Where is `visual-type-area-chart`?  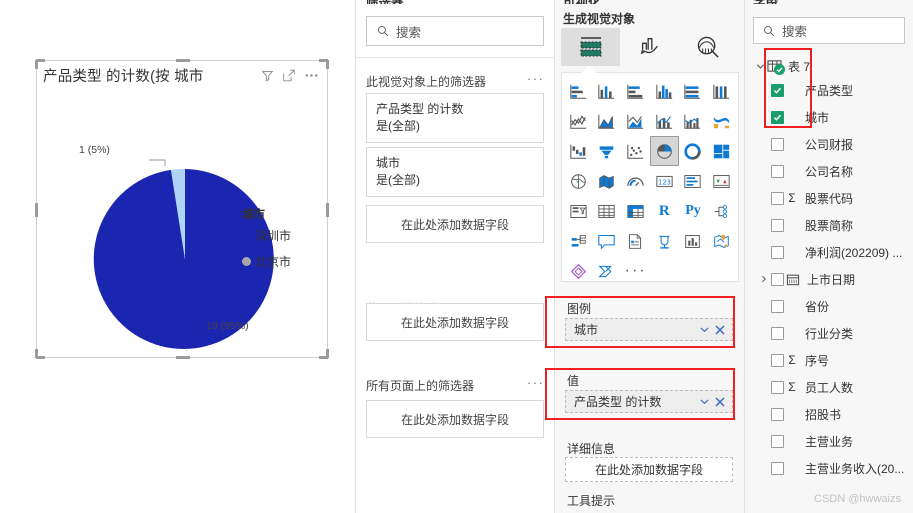
visual-type-area-chart is located at coordinates (607, 121).